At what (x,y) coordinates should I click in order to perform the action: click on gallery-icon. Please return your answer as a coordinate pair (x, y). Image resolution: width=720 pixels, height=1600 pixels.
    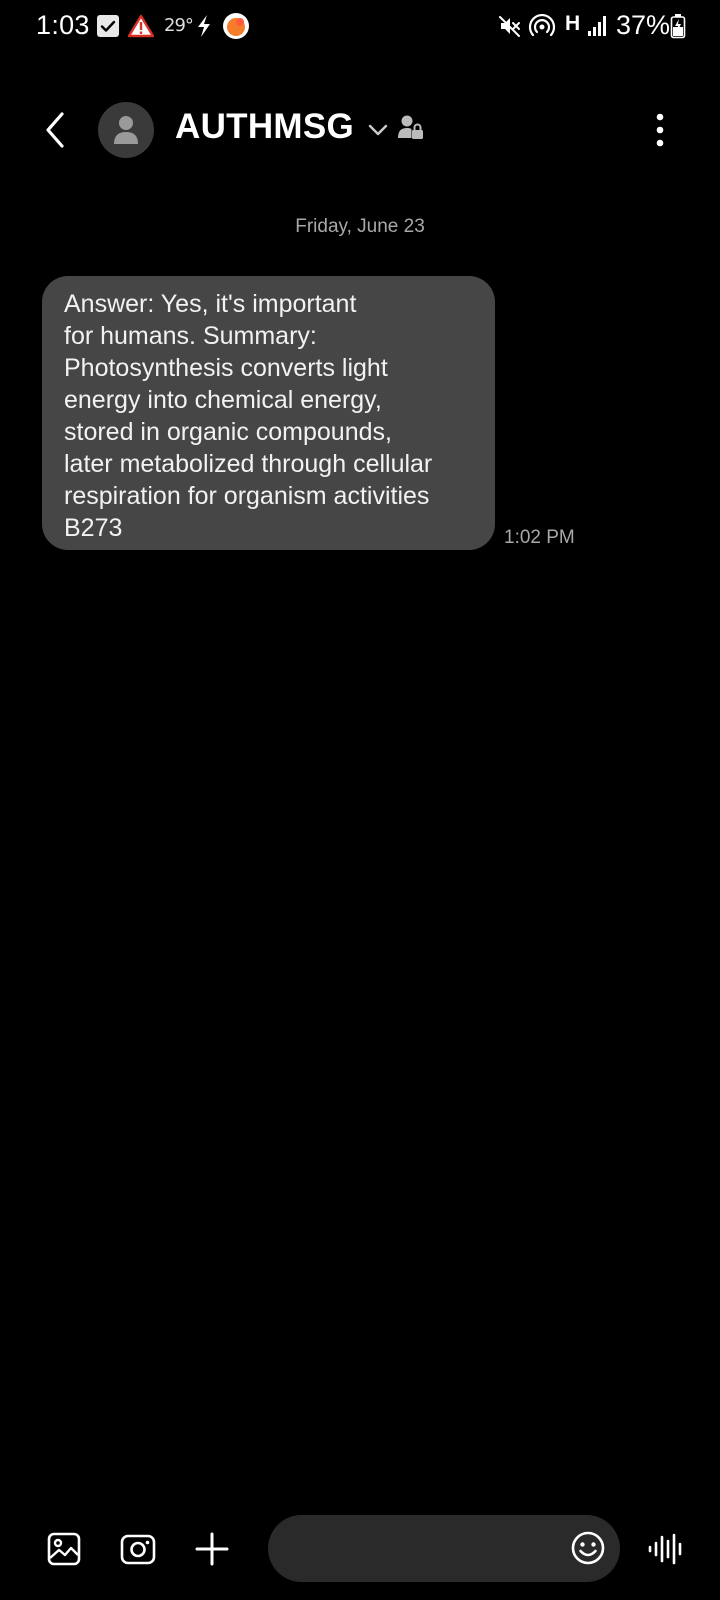
    Looking at the image, I should click on (64, 1549).